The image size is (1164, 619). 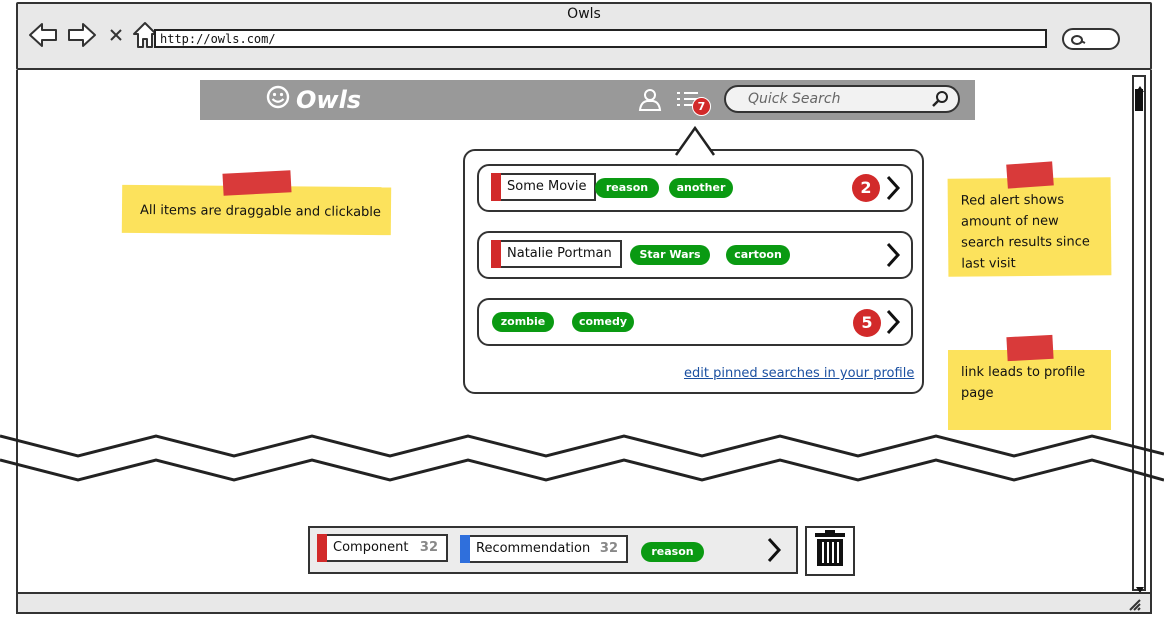 I want to click on sticky-note-link: link leads to profile page, so click(x=1029, y=390).